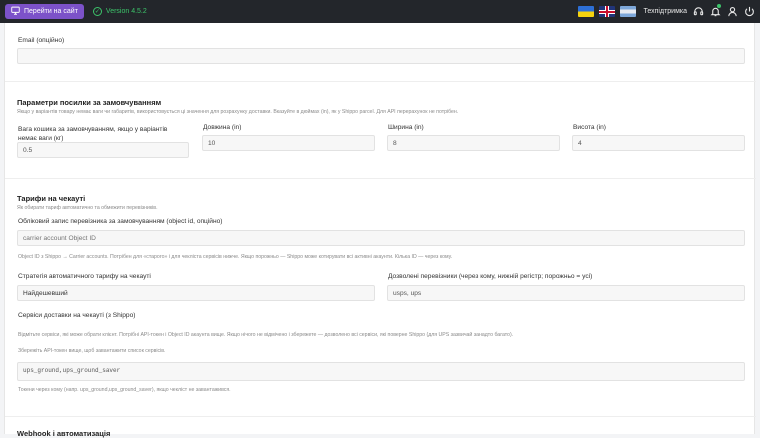 This screenshot has height=438, width=760. I want to click on height-field, so click(658, 143).